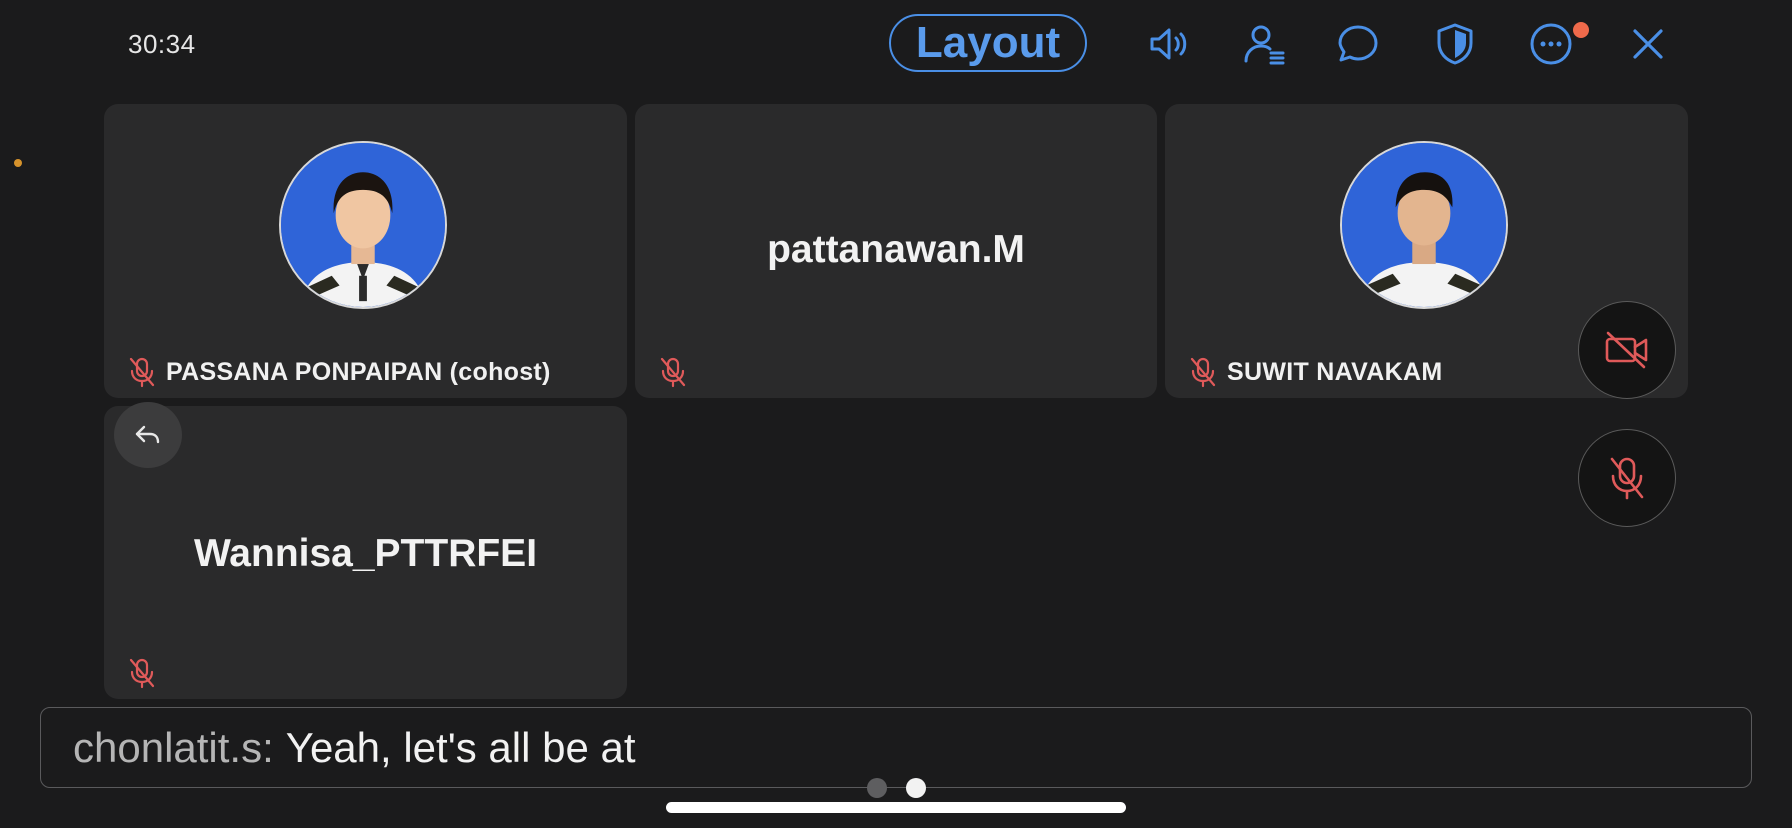 This screenshot has height=828, width=1792. I want to click on participant-name: PASSANA PONPAIPAN (cohost), so click(358, 371).